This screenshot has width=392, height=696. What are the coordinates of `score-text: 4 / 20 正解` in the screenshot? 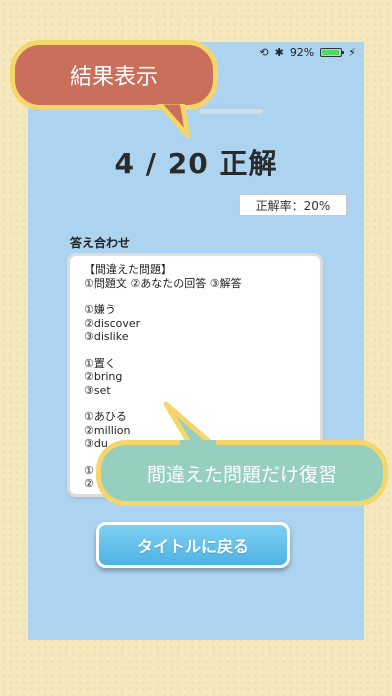 It's located at (196, 163).